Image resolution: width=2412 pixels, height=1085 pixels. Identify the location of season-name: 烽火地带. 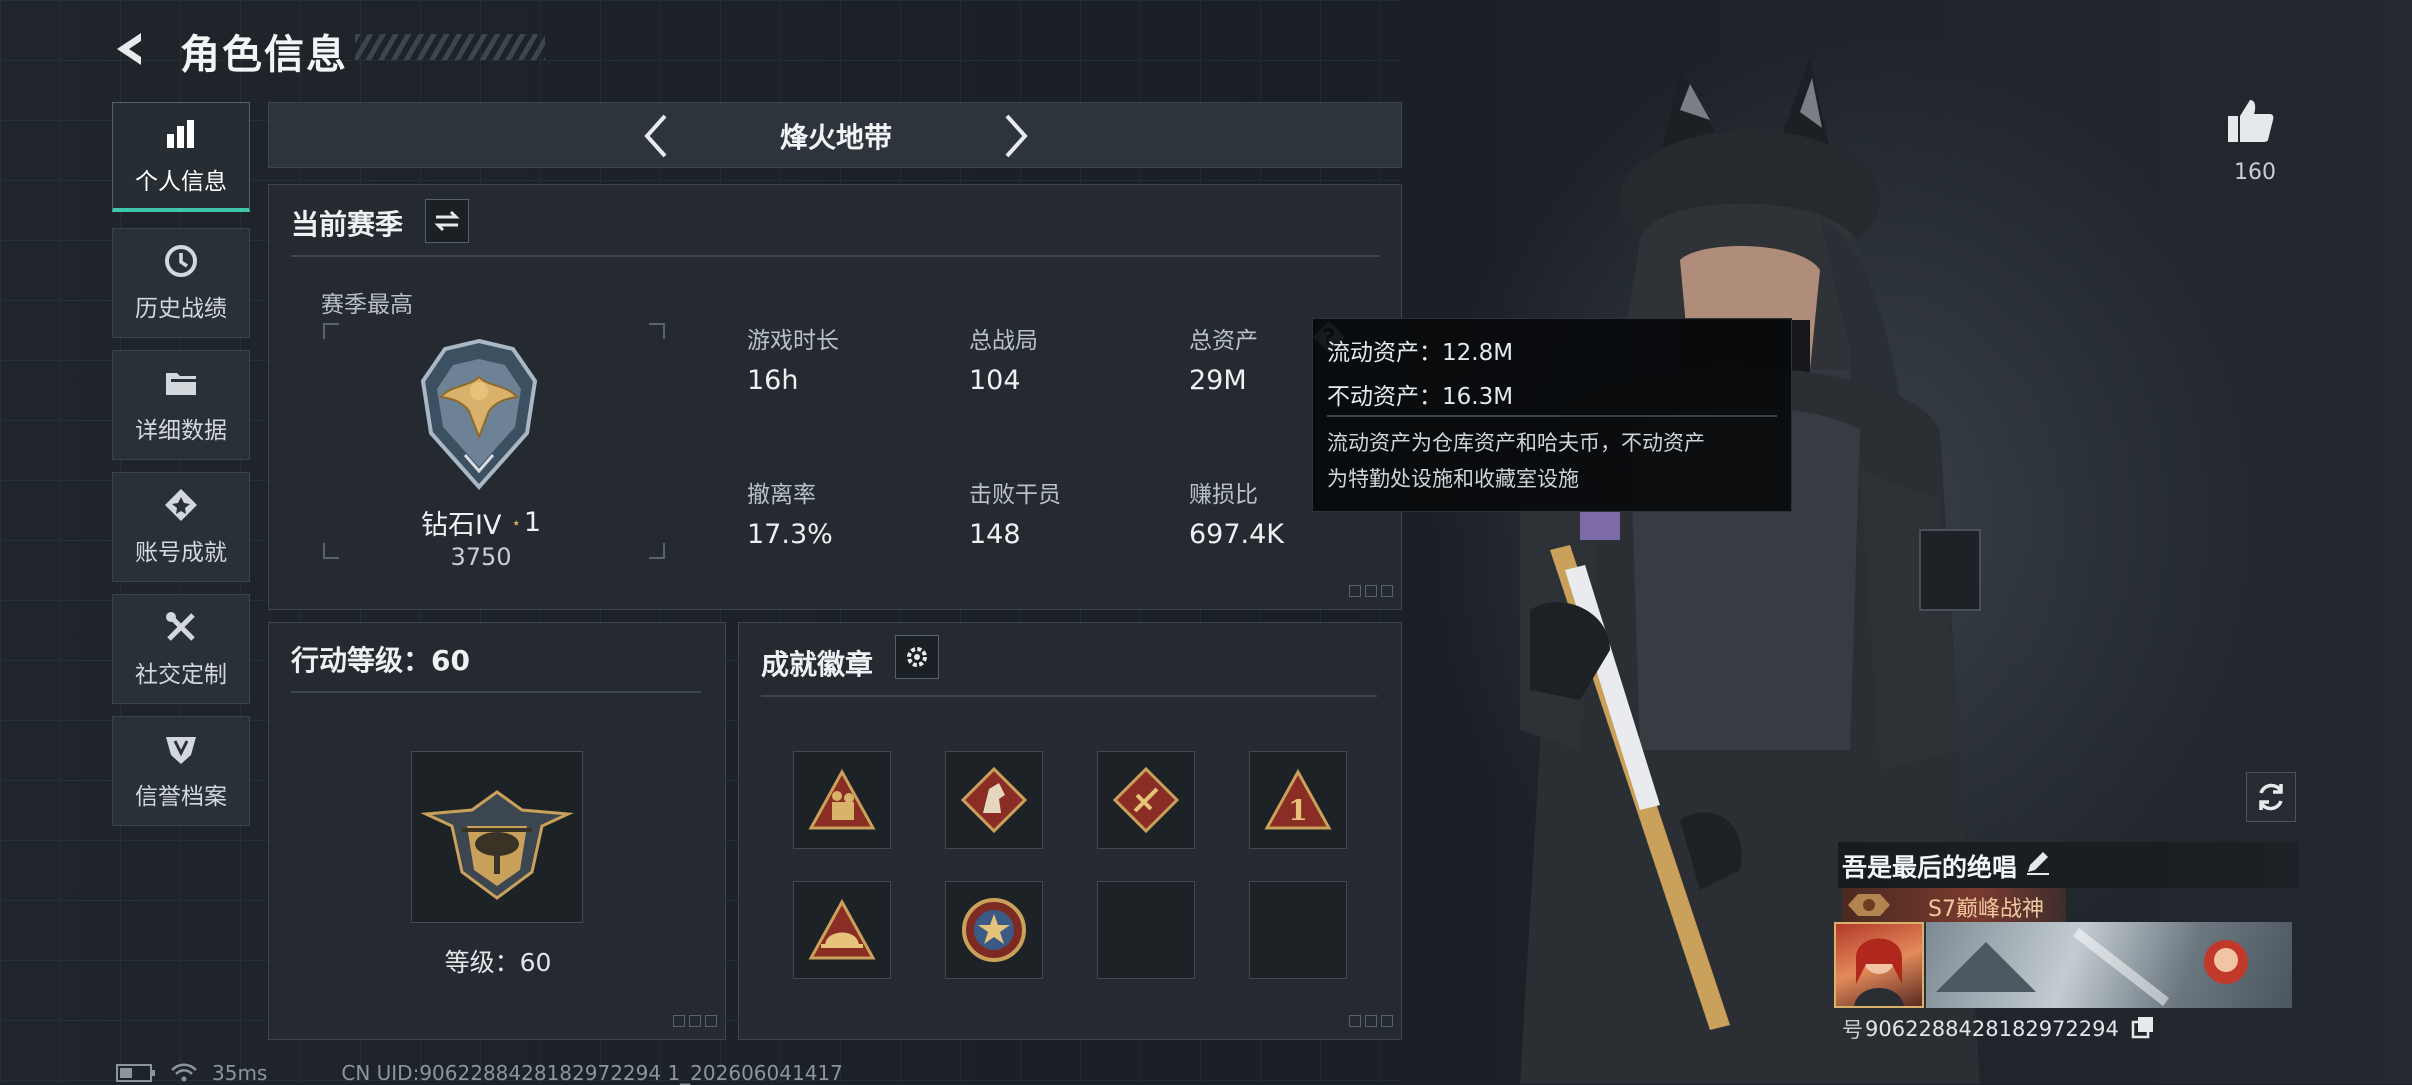
(835, 137).